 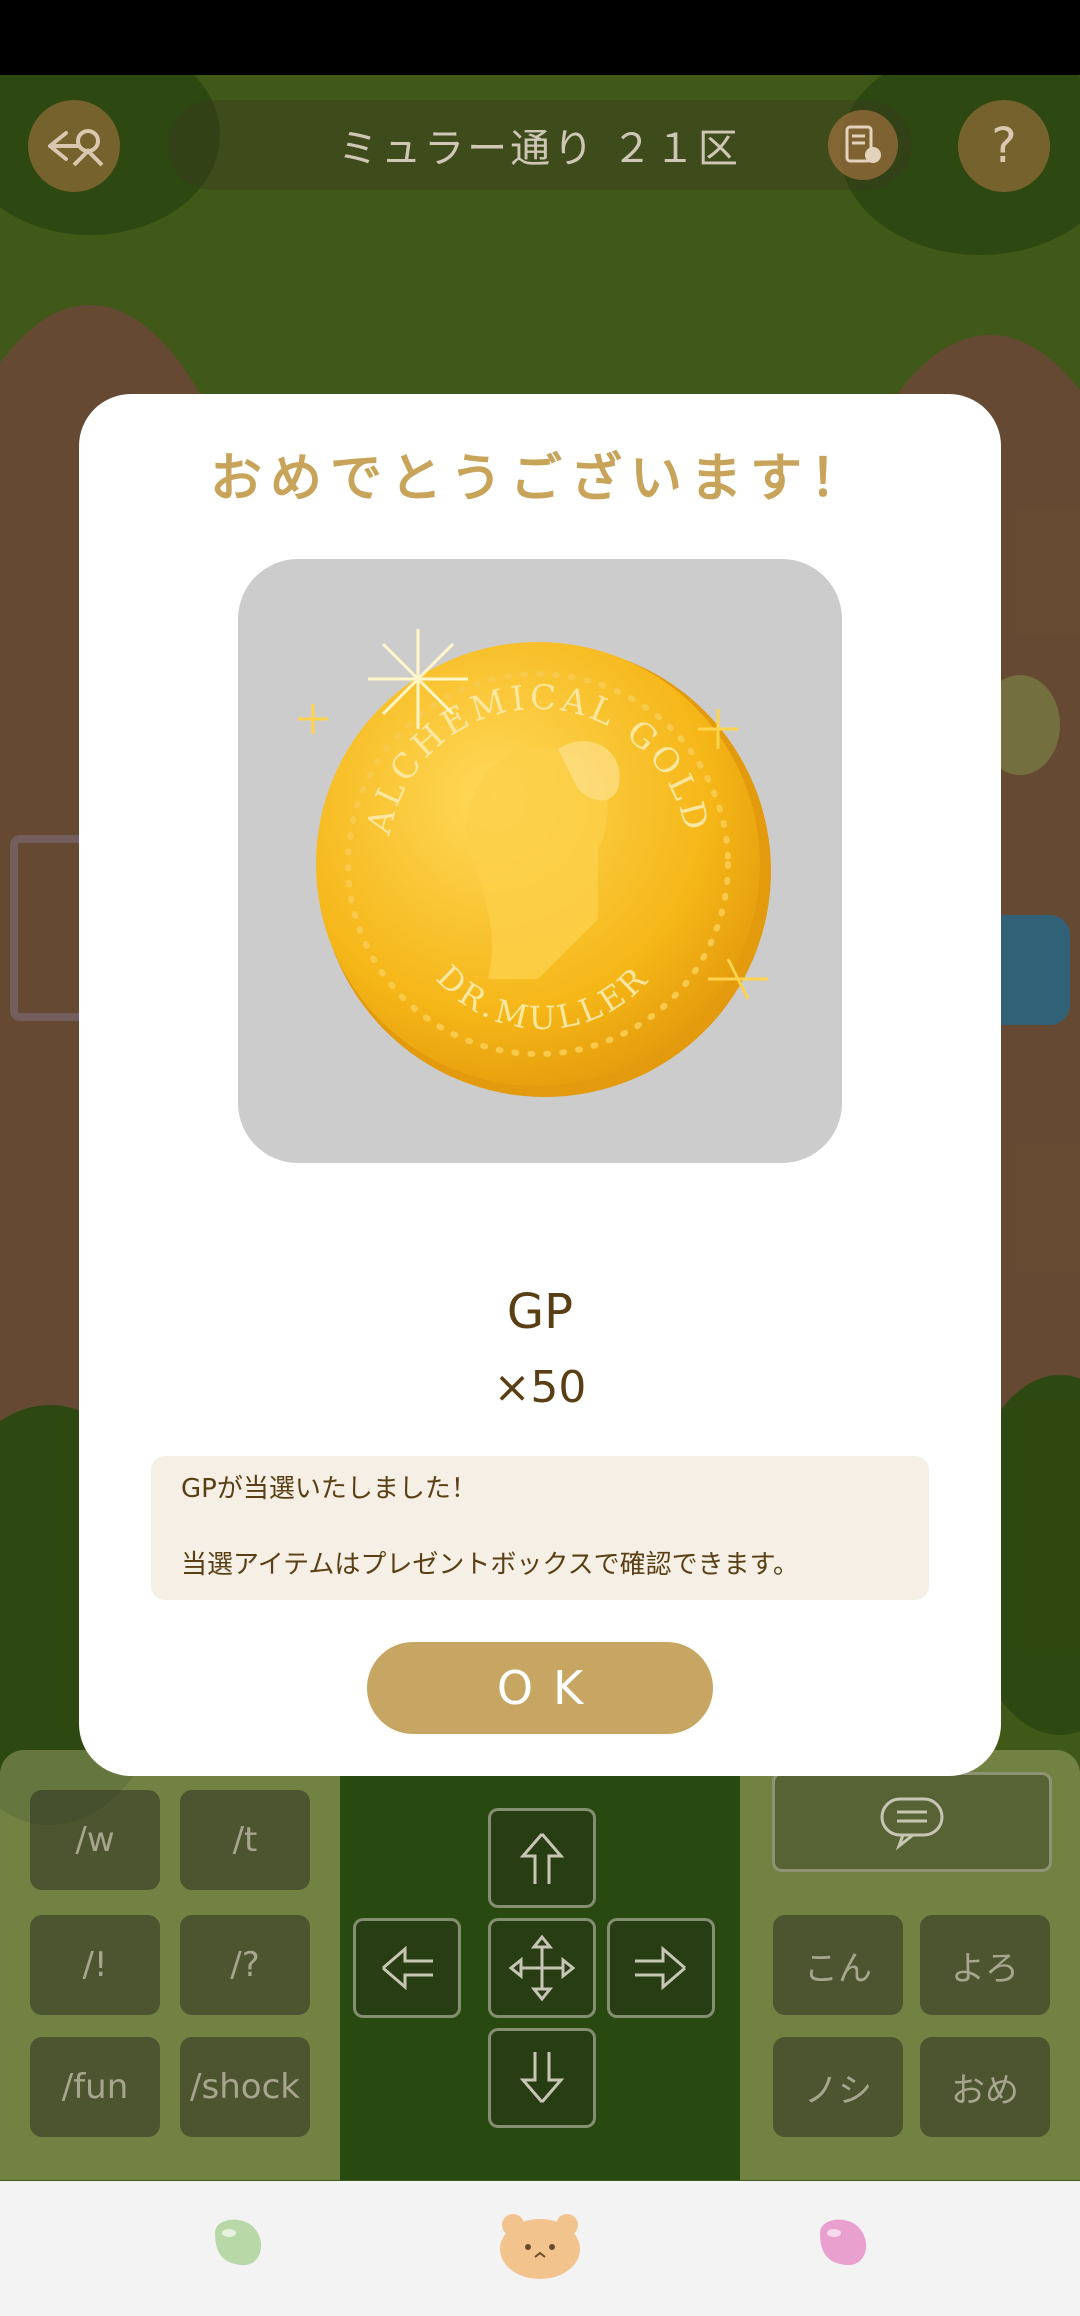 I want to click on emote-key: /t, so click(x=245, y=1840).